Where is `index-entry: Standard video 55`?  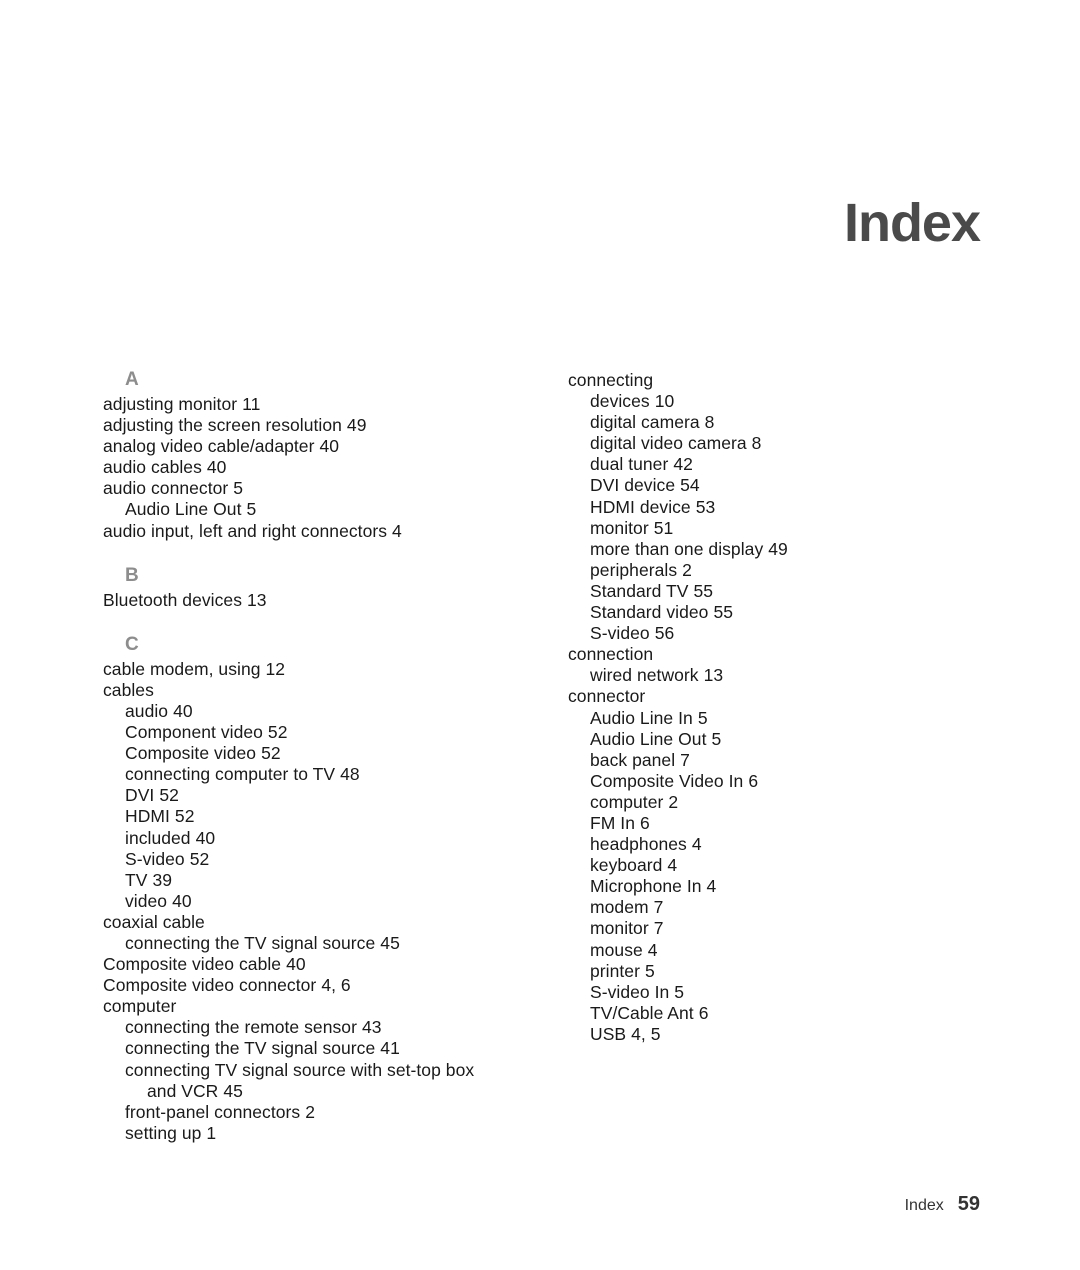
index-entry: Standard video 55 is located at coordinates (788, 612).